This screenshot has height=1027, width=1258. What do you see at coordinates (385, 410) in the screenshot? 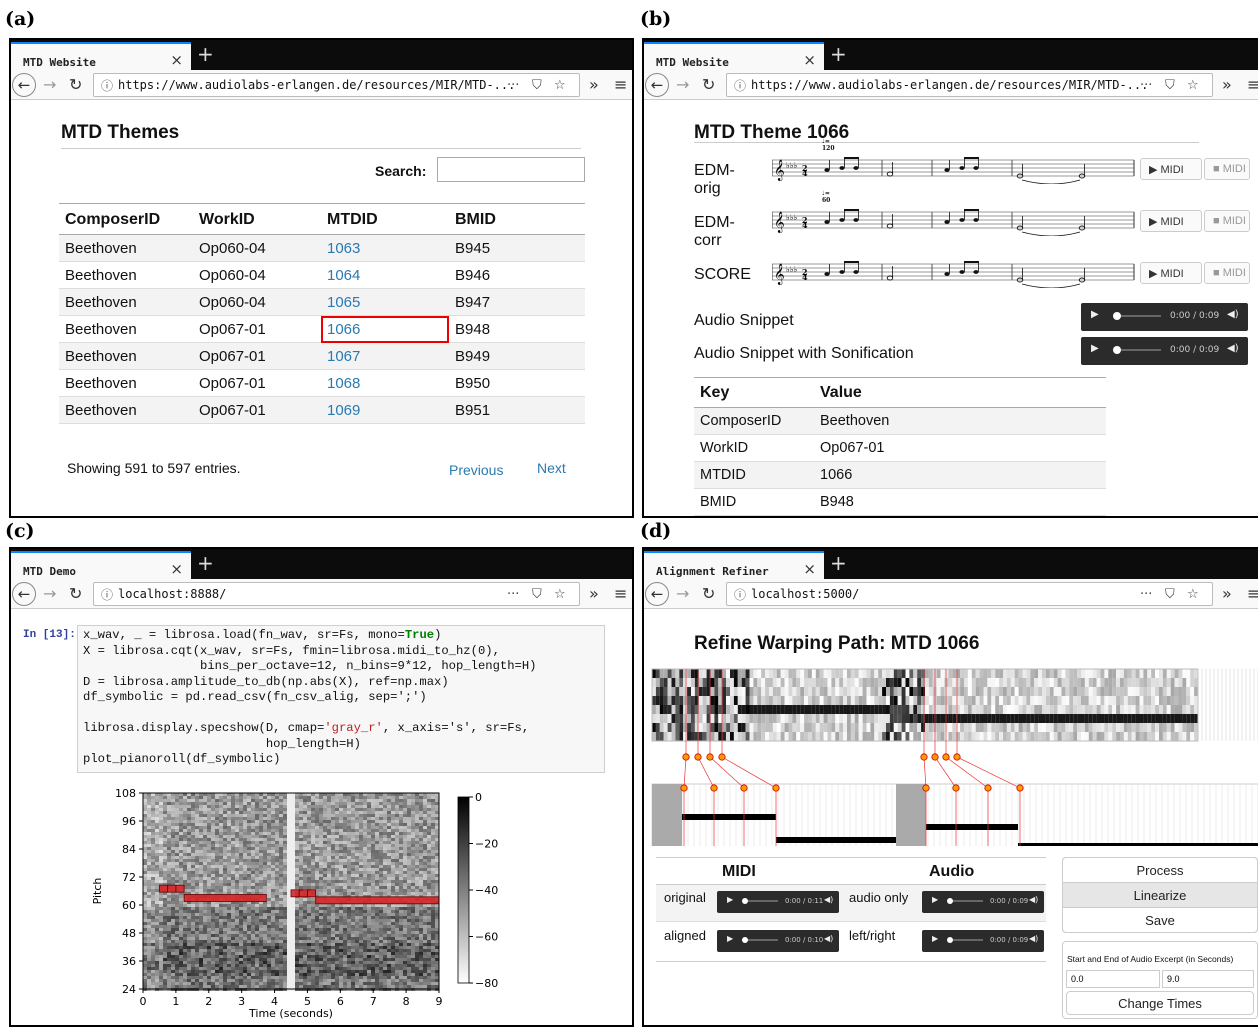
I see `mtdid-link: 1069` at bounding box center [385, 410].